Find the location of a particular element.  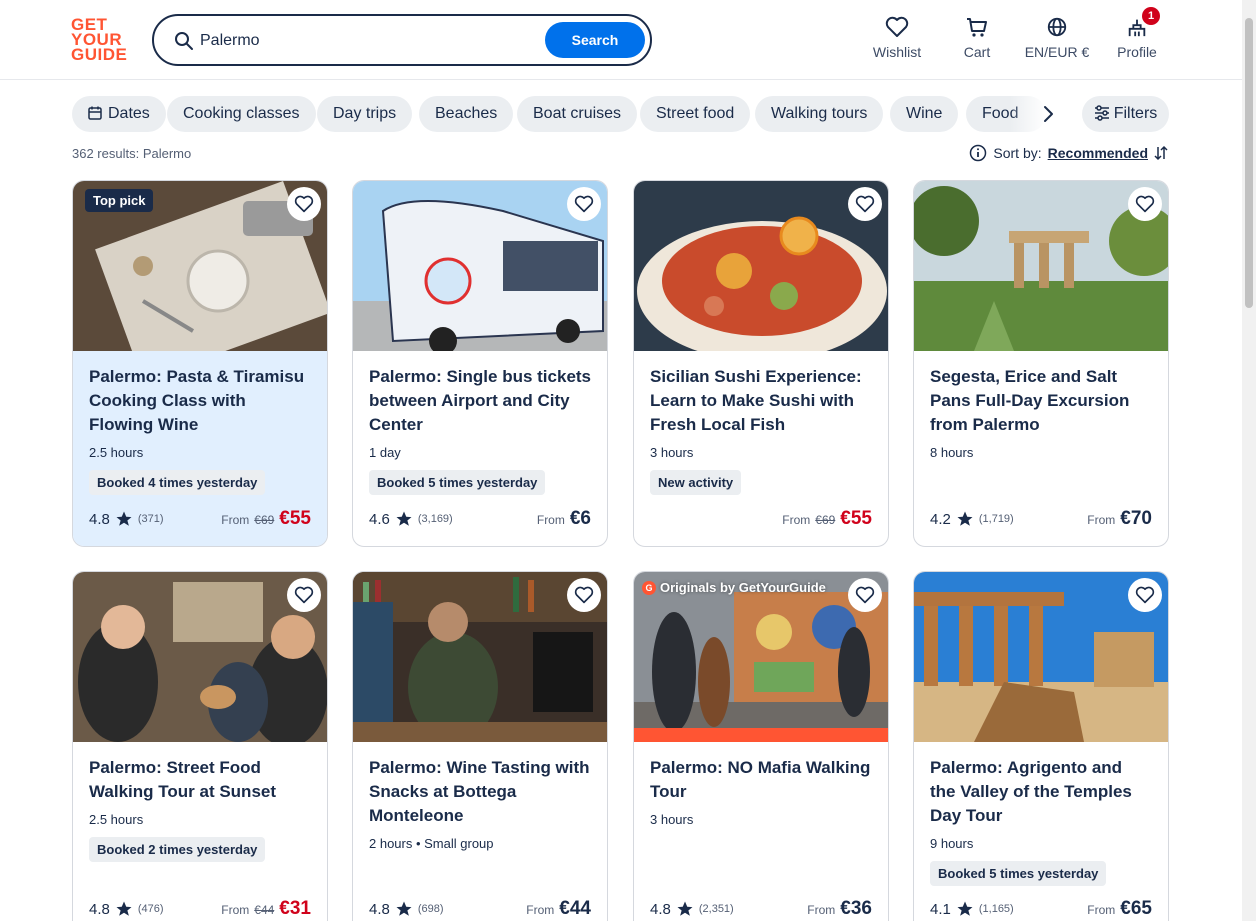

scrollbar-thumb is located at coordinates (1249, 163).